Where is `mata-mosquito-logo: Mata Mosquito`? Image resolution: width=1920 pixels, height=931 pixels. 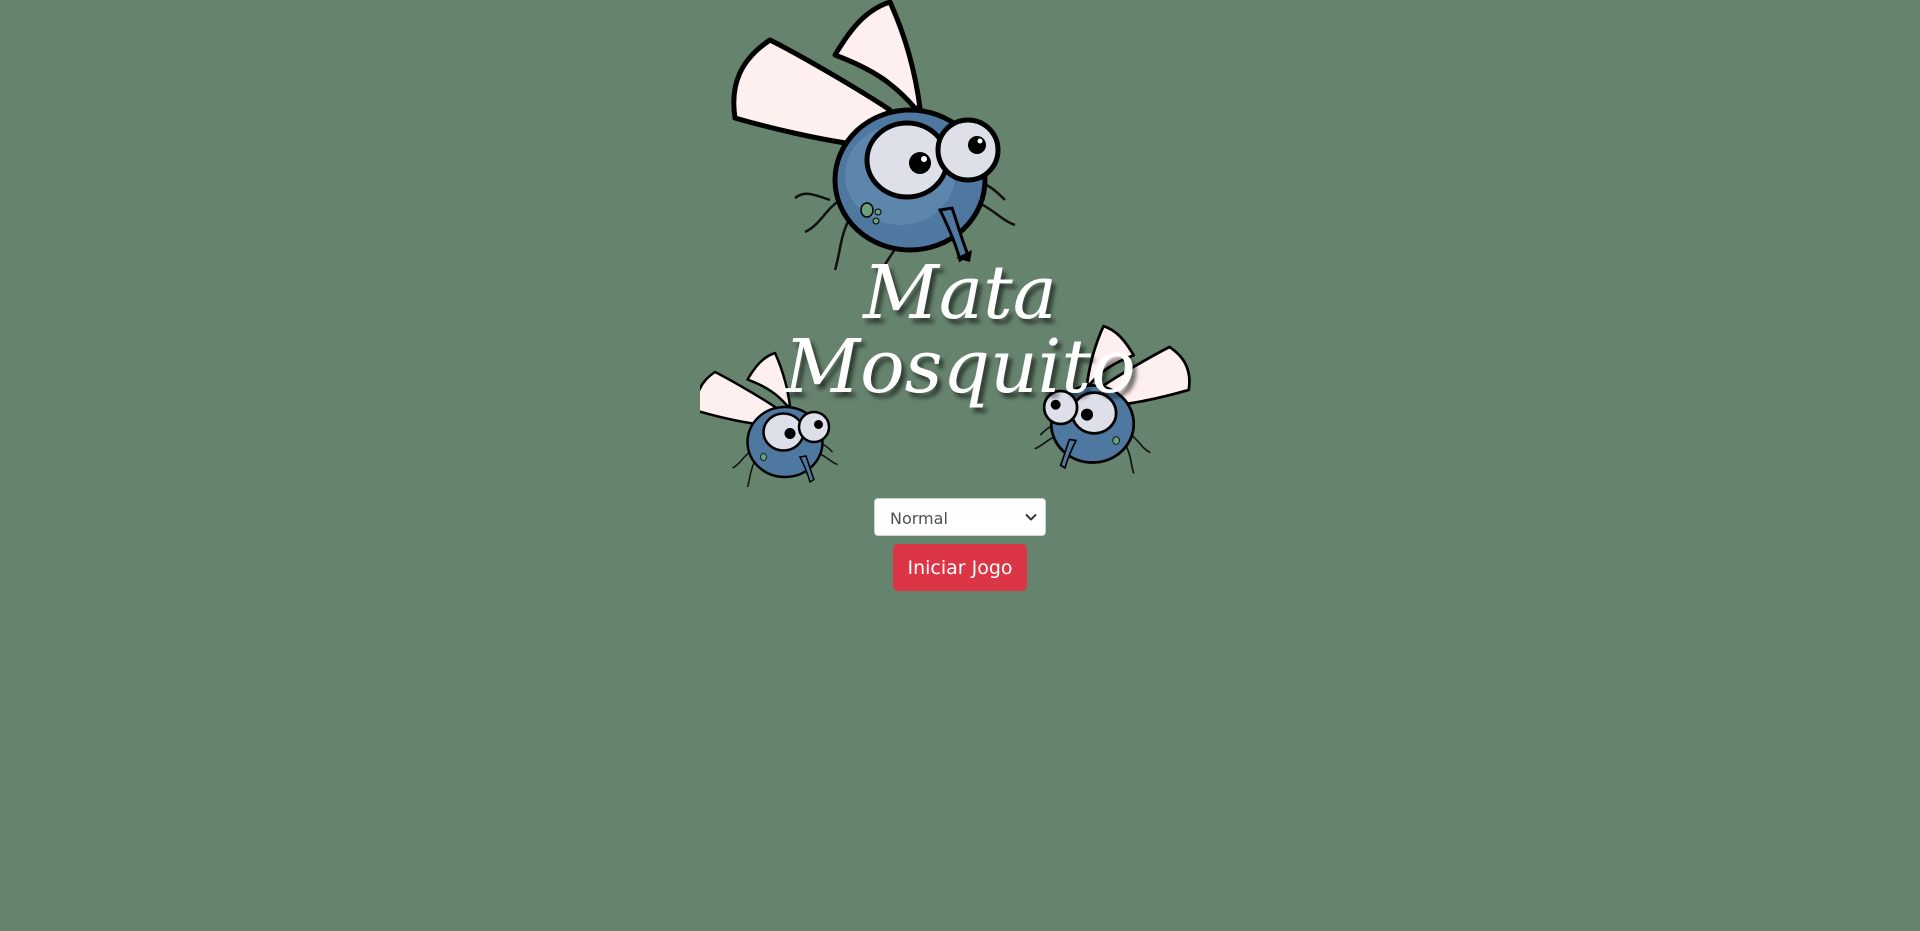
mata-mosquito-logo: Mata Mosquito is located at coordinates (960, 247).